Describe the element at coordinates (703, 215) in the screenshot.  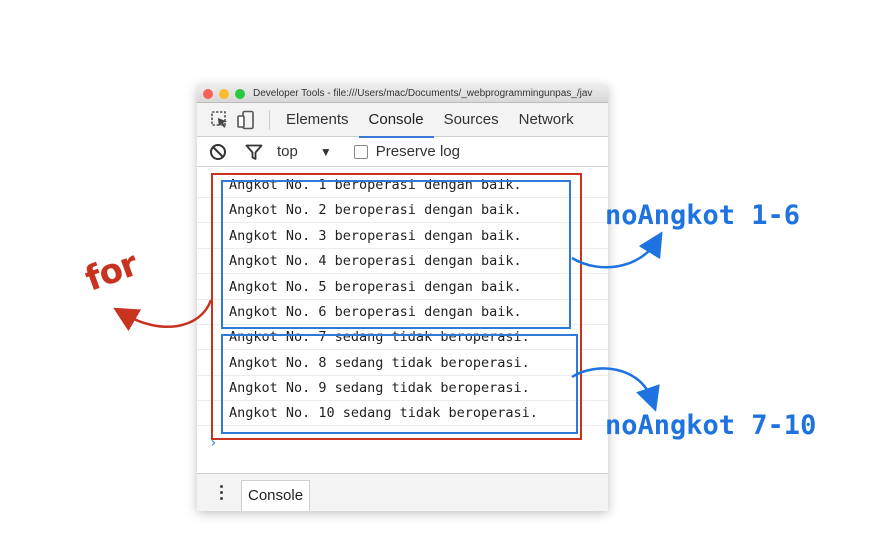
I see `group-1-label: noAngkot 1-6` at that location.